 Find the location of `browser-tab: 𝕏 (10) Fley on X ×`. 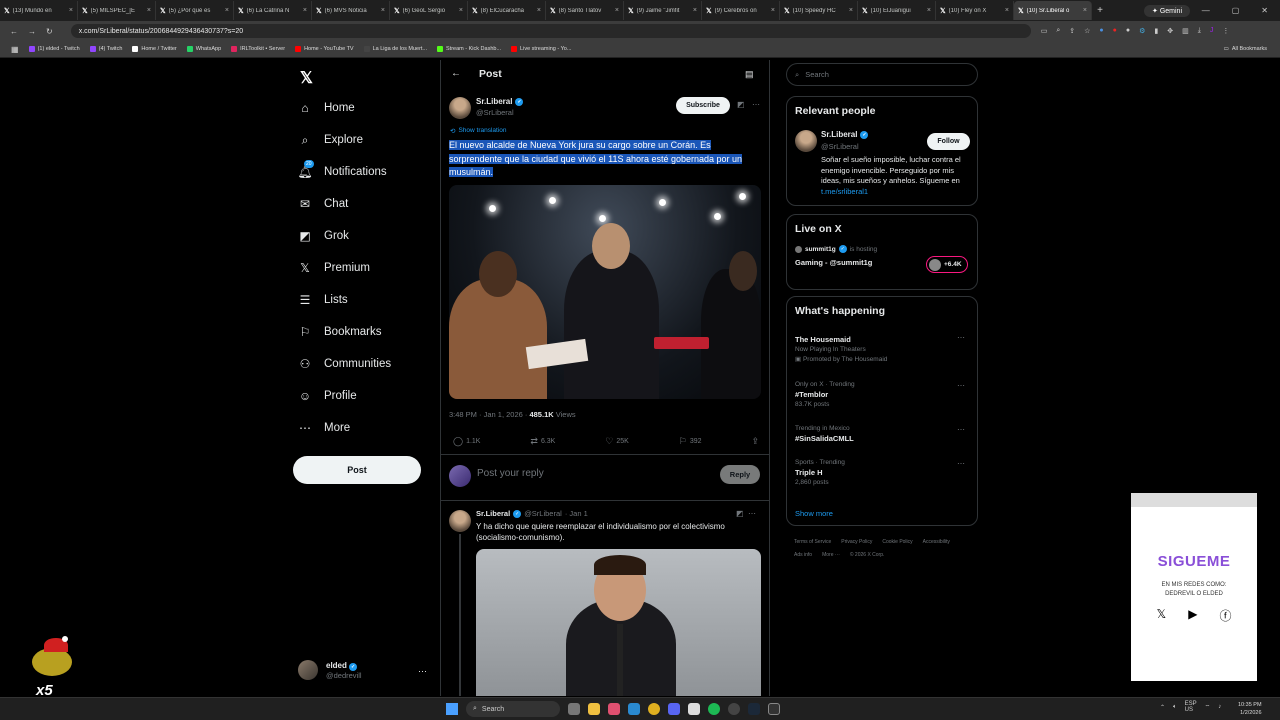

browser-tab: 𝕏 (10) Fley on X × is located at coordinates (975, 10).